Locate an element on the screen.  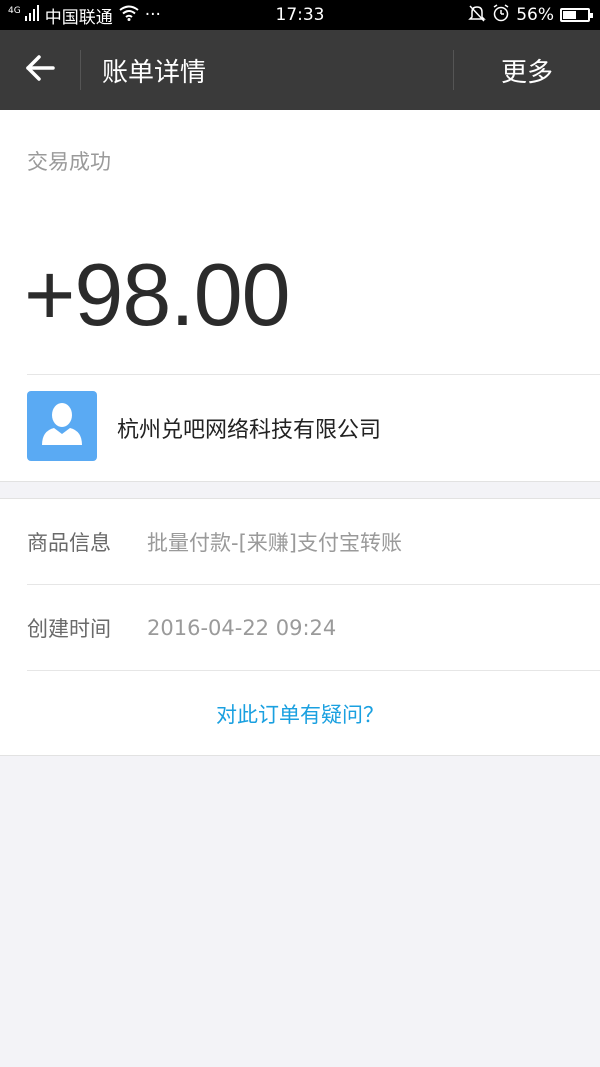
battery-fill is located at coordinates (570, 15).